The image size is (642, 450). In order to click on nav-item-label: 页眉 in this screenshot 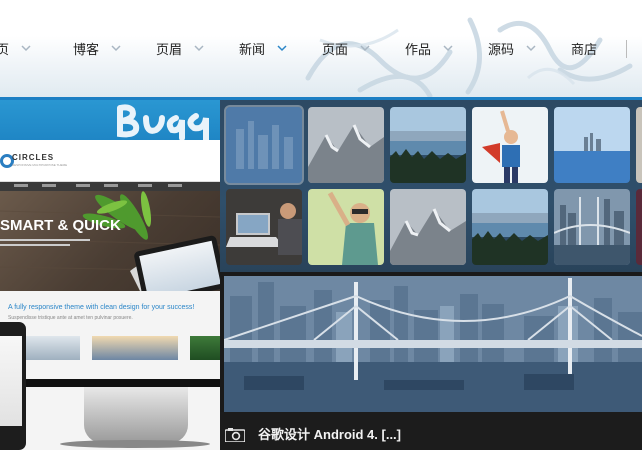, I will do `click(169, 49)`.